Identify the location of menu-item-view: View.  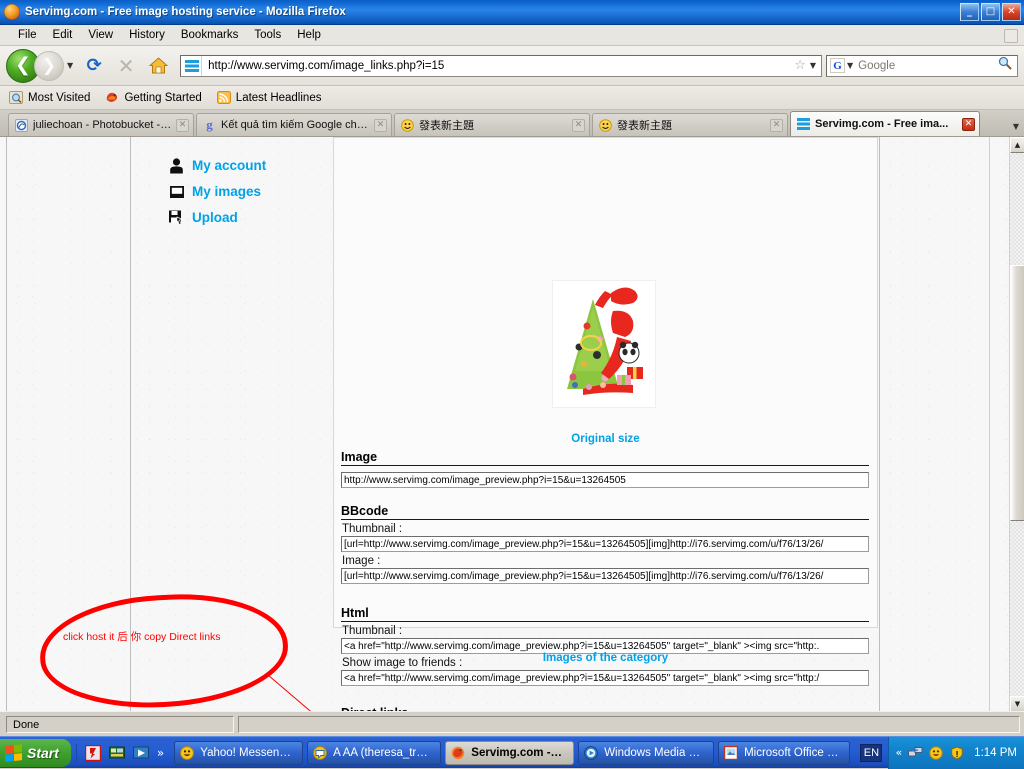
(100, 35).